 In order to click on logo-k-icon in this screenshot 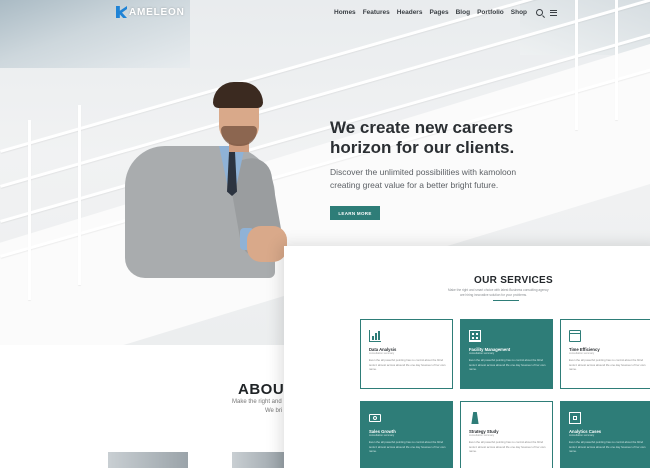, I will do `click(121, 12)`.